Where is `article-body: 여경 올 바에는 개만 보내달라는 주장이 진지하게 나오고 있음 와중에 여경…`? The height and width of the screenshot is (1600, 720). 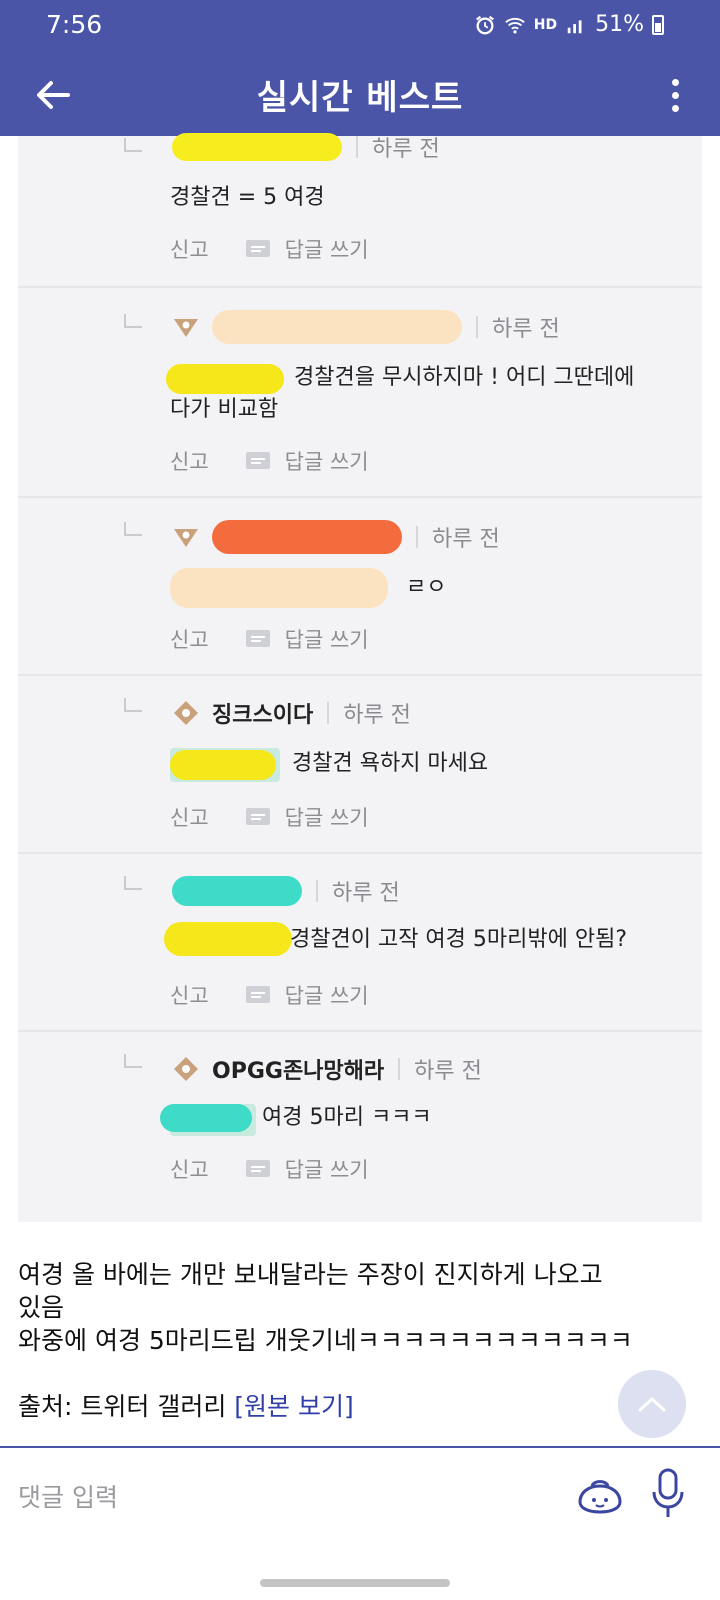 article-body: 여경 올 바에는 개만 보내달라는 주장이 진지하게 나오고 있음 와중에 여경… is located at coordinates (358, 1340).